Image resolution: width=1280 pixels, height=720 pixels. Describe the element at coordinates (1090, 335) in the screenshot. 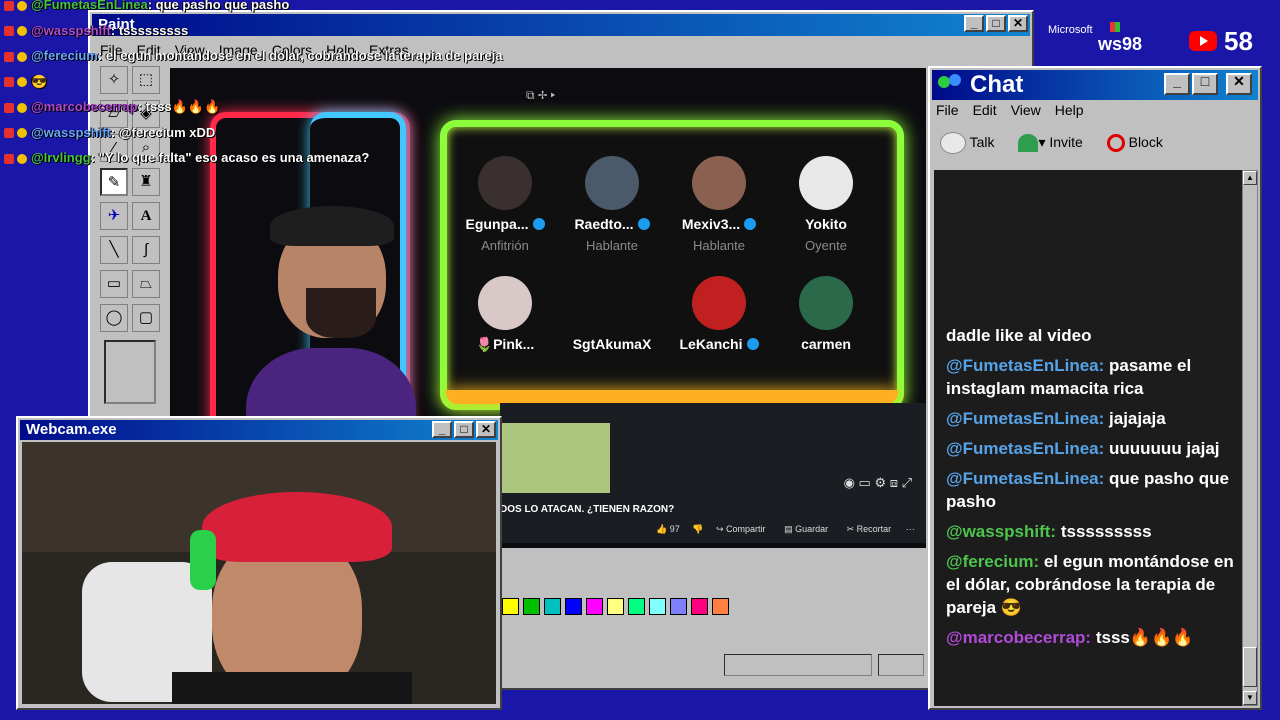

I see `chat-message: dadle like al video` at that location.